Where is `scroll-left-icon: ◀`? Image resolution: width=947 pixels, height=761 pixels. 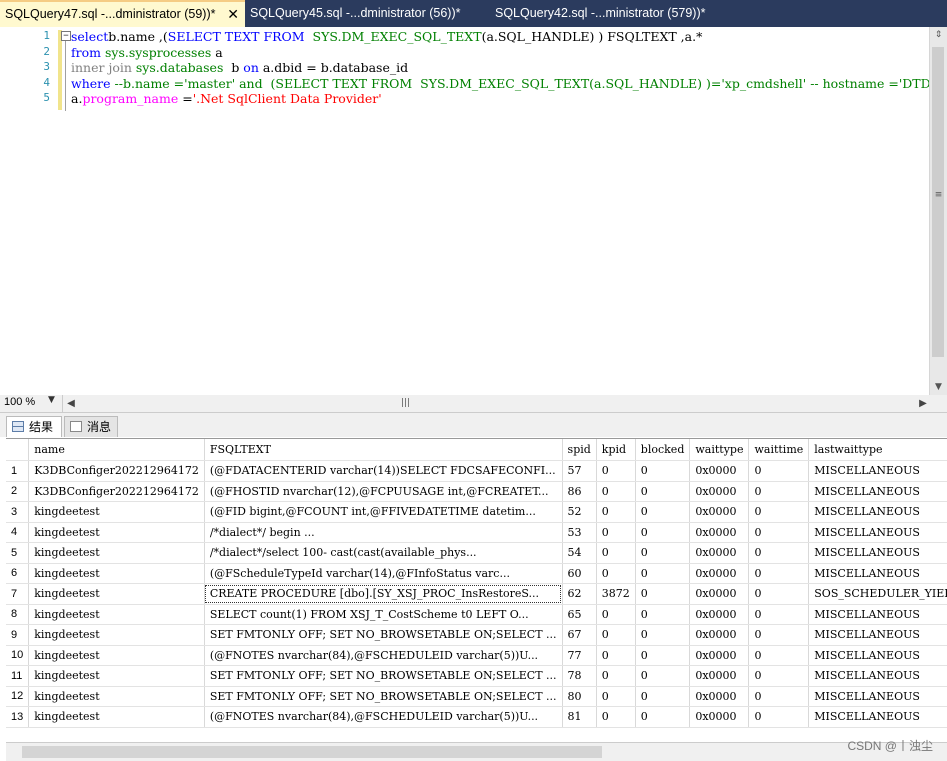
scroll-left-icon: ◀ is located at coordinates (71, 403).